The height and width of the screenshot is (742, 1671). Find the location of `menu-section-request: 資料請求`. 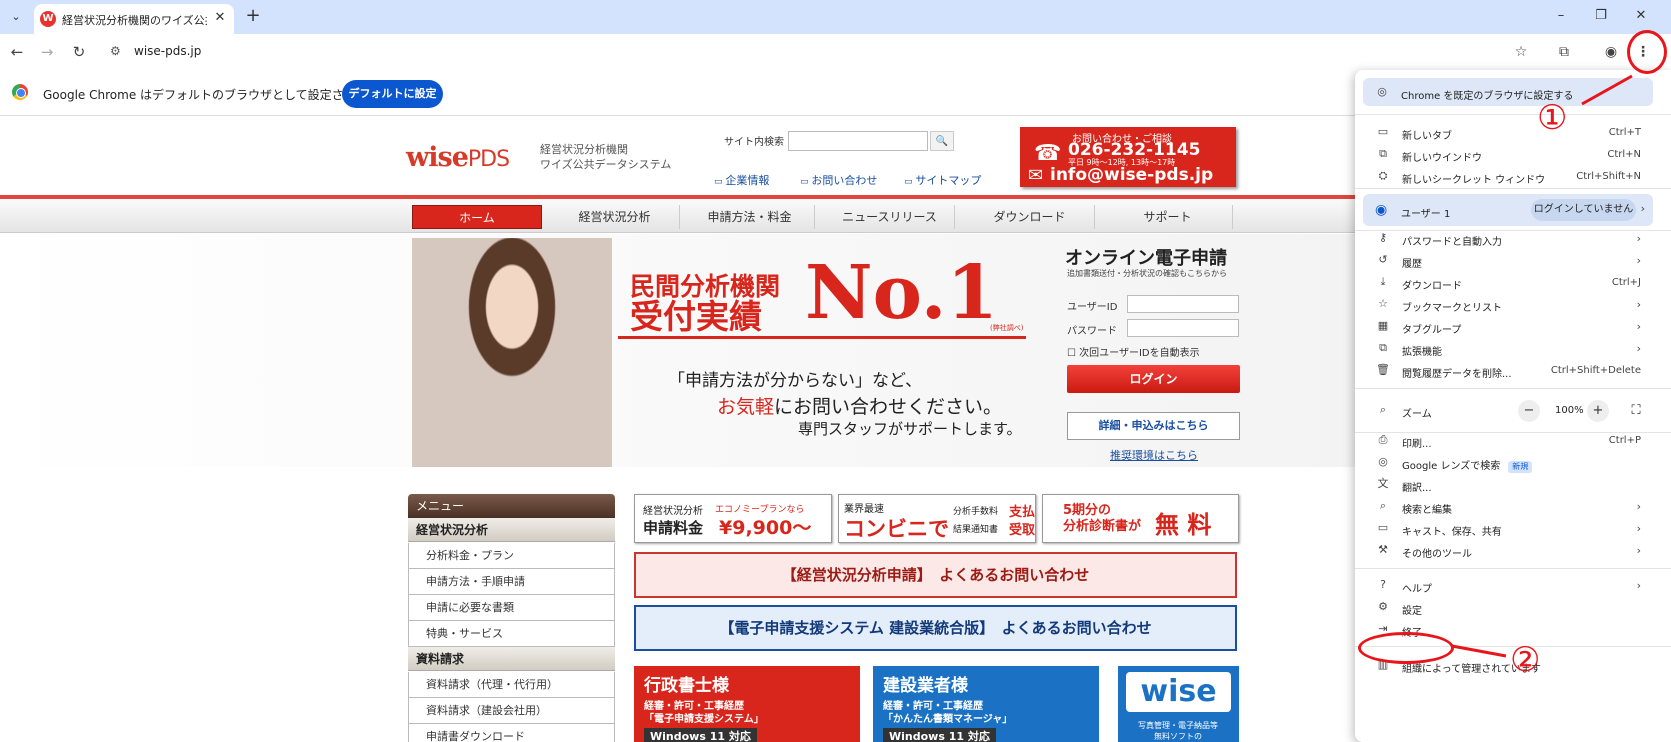

menu-section-request: 資料請求 is located at coordinates (511, 659).